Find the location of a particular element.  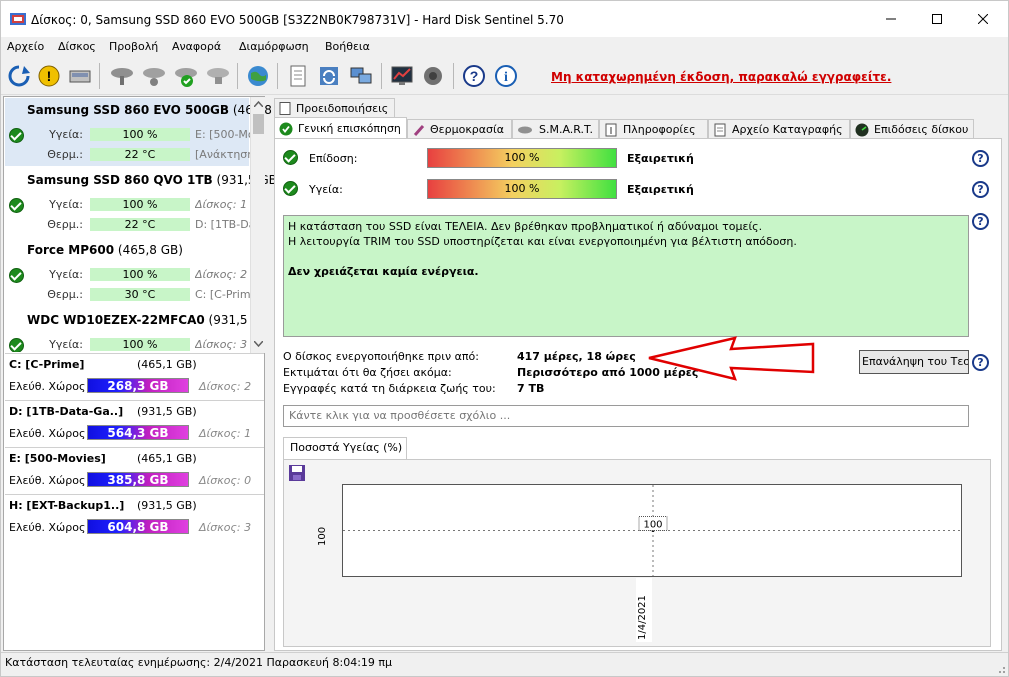

writes-label: Εγγραφές κατά τη διάρκεια ζωής του: is located at coordinates (389, 388).